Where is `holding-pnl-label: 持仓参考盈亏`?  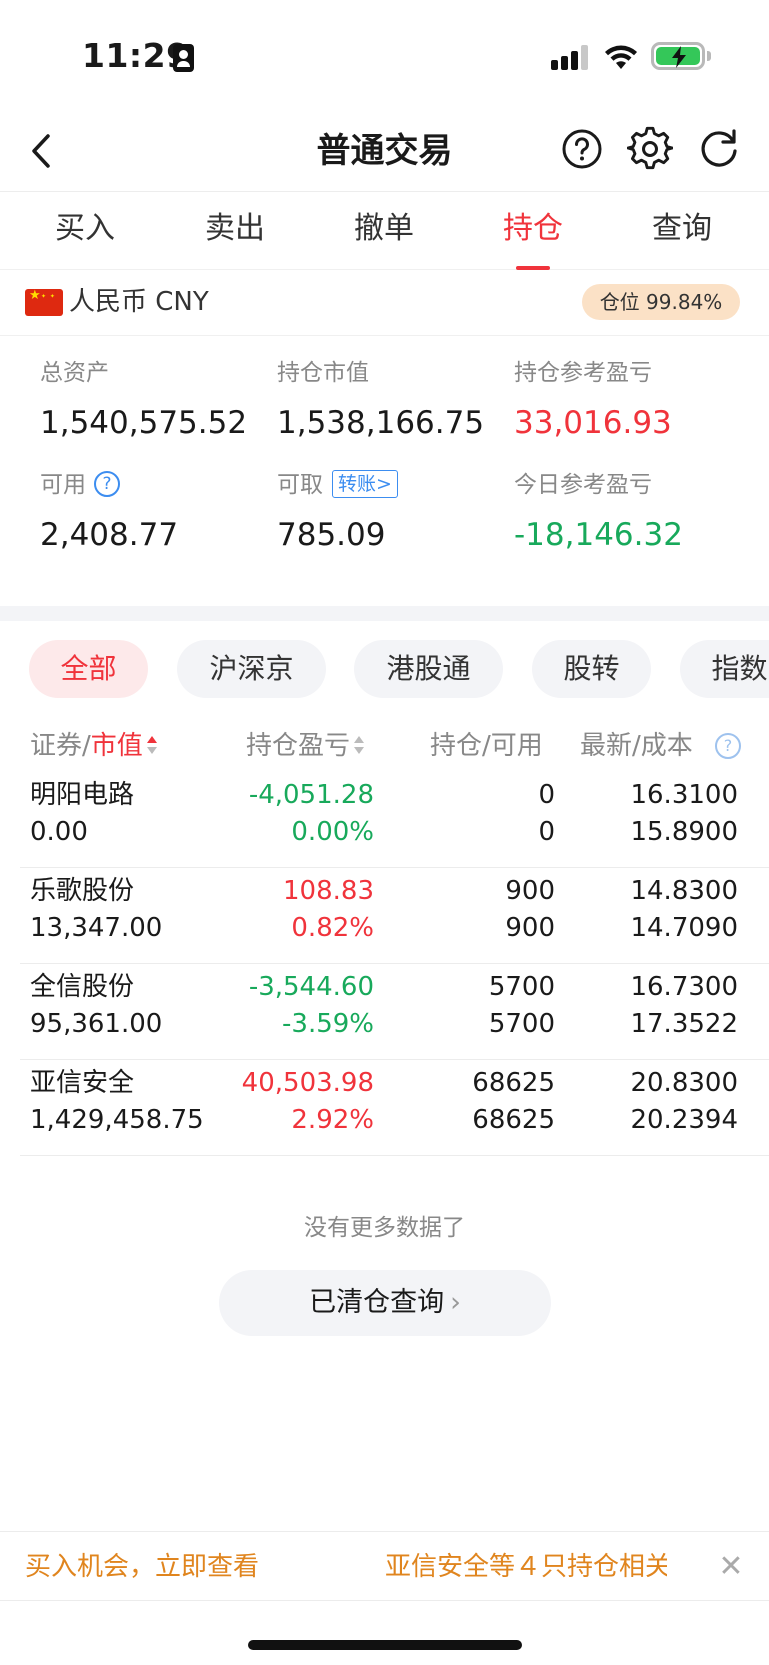
holding-pnl-label: 持仓参考盈亏 is located at coordinates (583, 373).